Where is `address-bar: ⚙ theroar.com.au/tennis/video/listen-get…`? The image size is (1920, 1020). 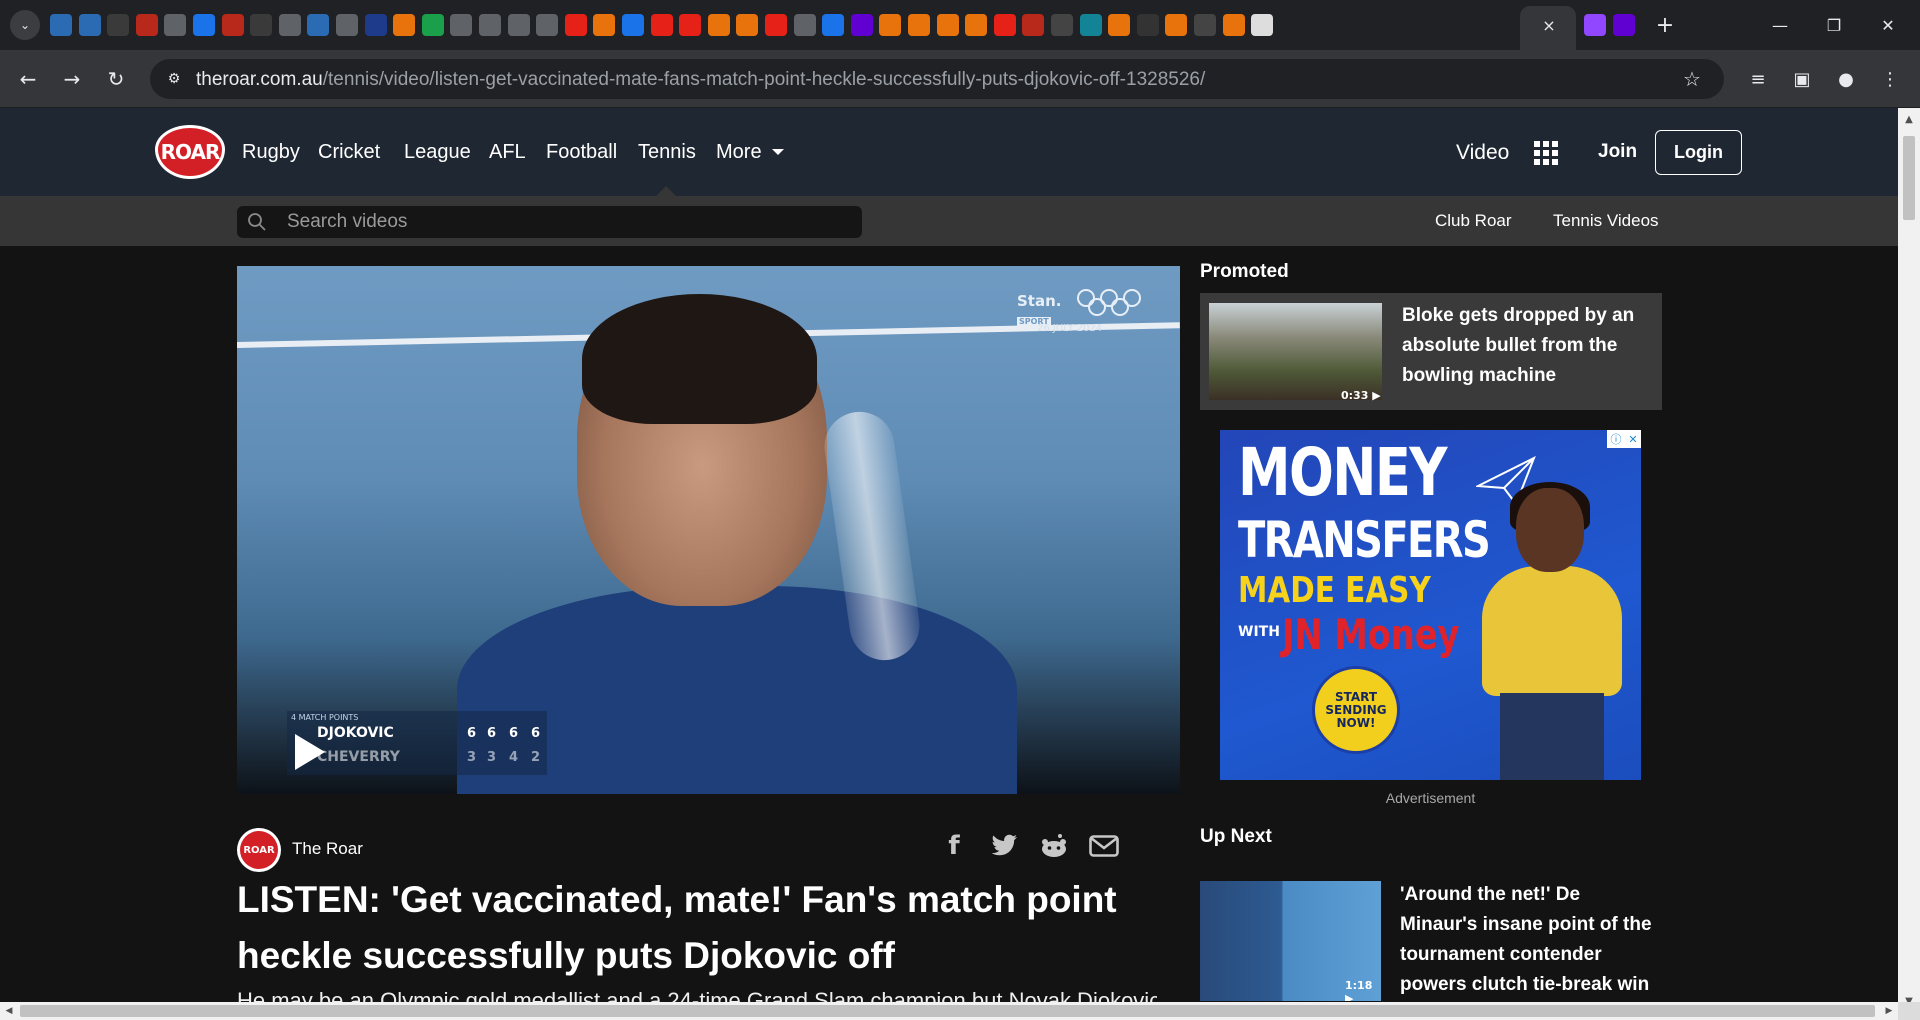
address-bar: ⚙ theroar.com.au/tennis/video/listen-get… is located at coordinates (937, 79).